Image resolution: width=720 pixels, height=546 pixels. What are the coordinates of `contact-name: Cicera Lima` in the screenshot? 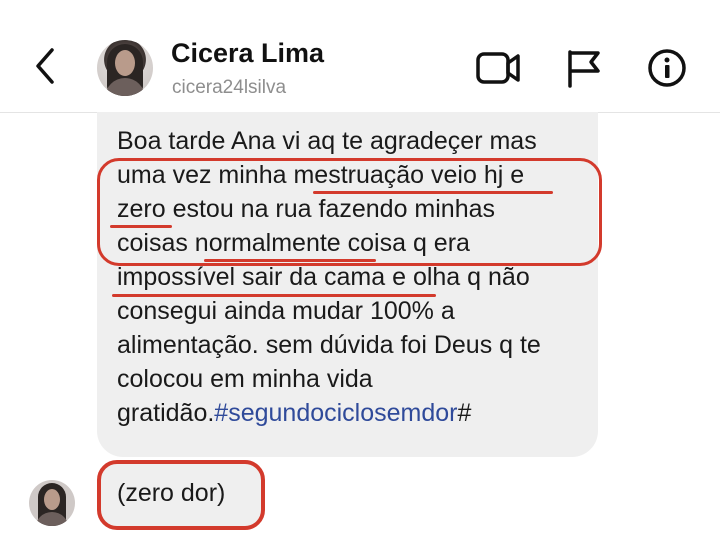 It's located at (247, 53).